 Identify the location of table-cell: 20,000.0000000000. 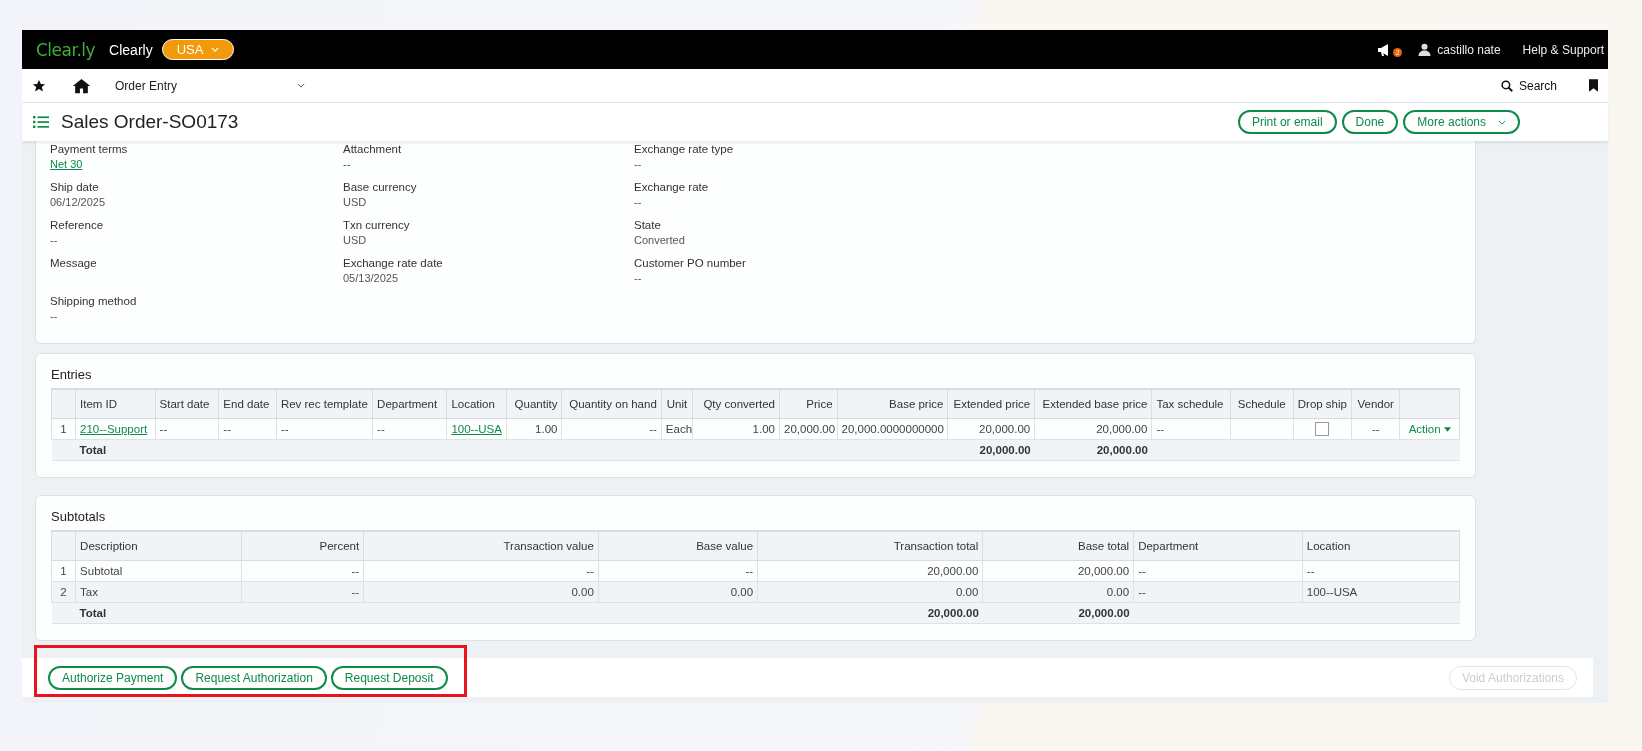
(892, 429).